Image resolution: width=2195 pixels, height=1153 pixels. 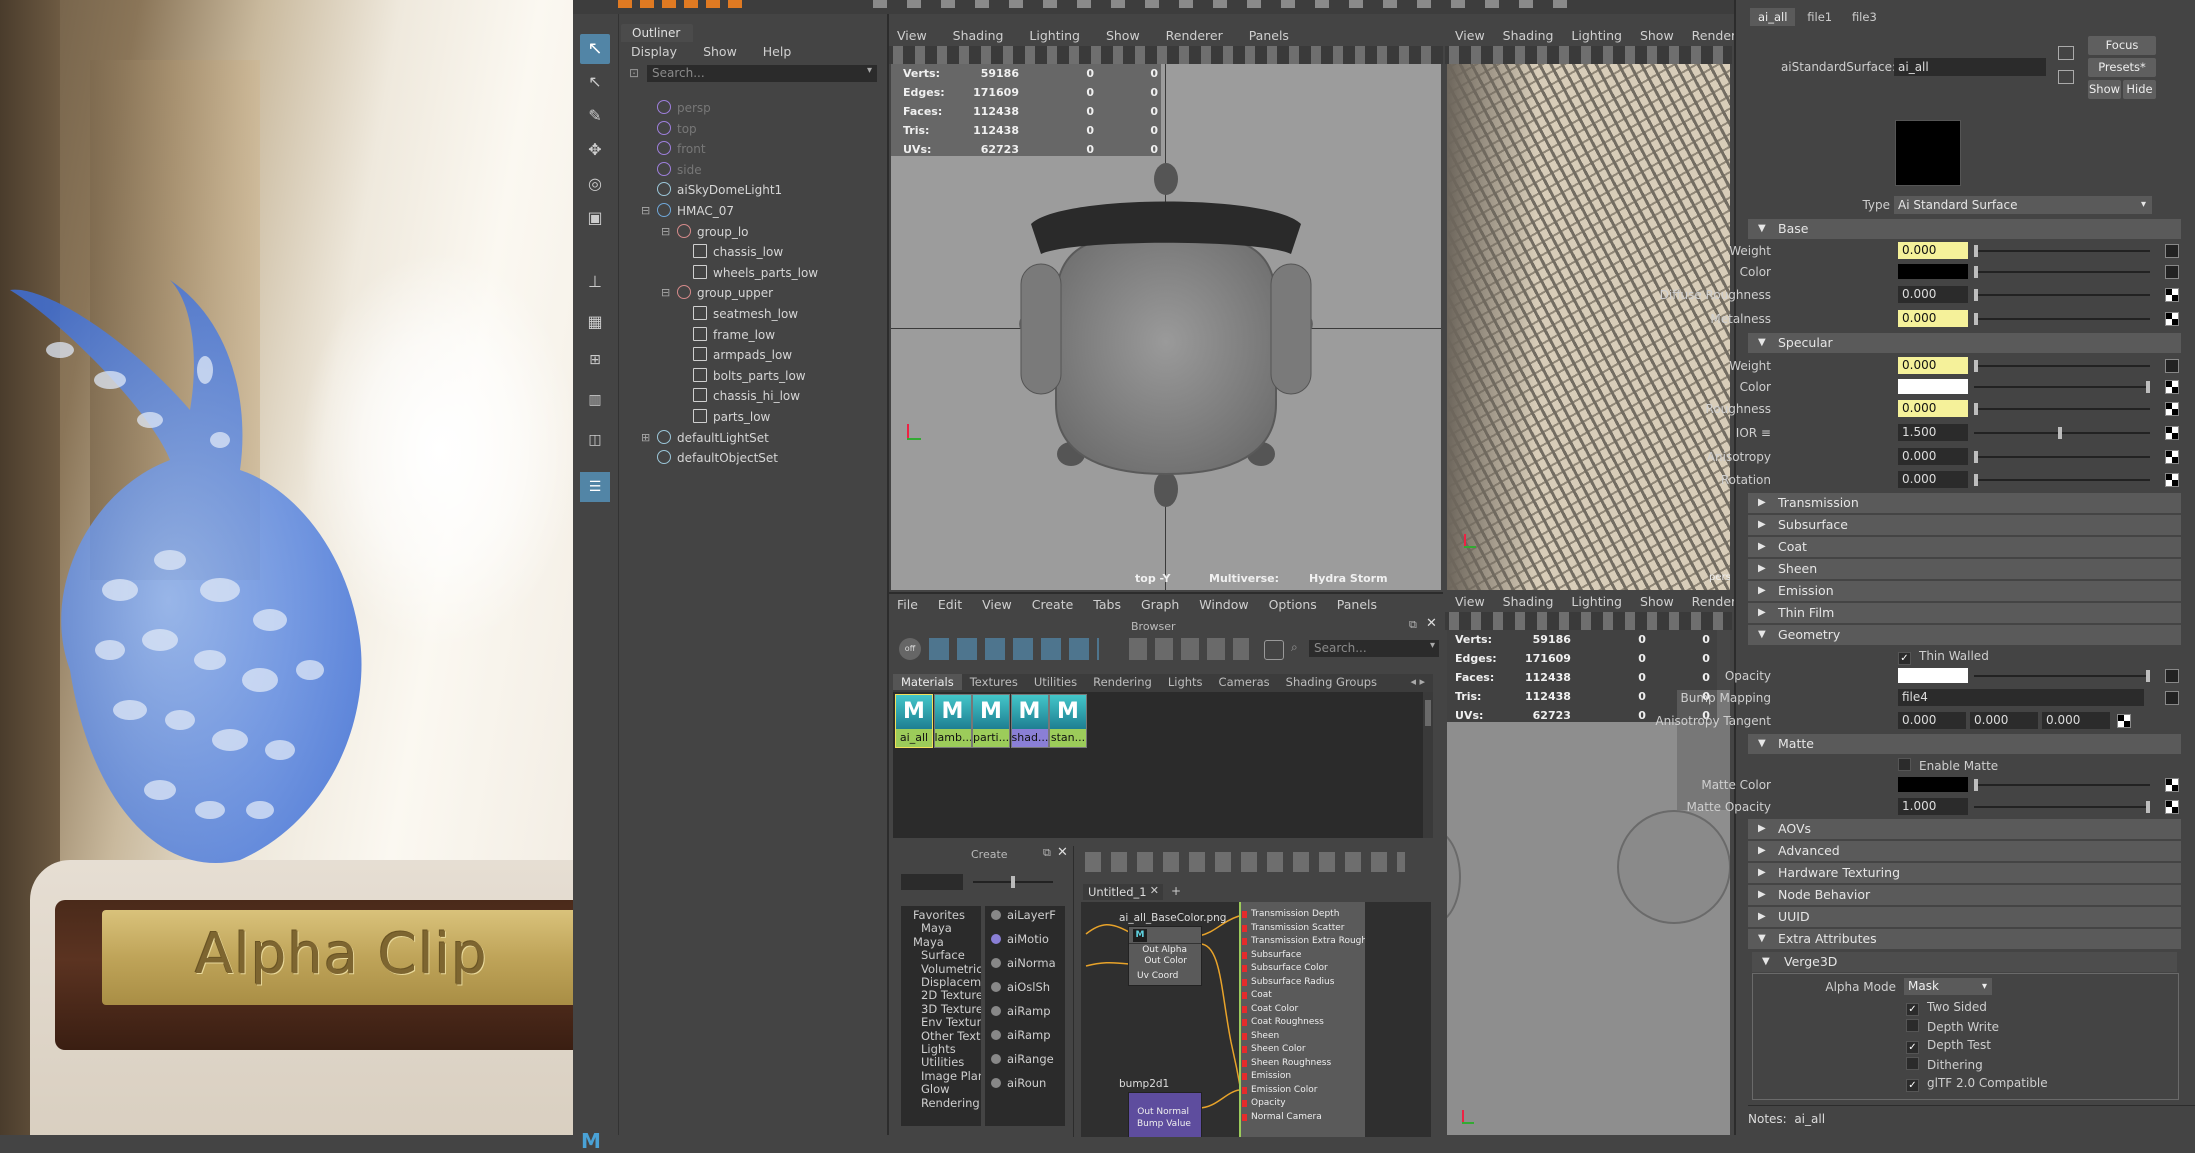 What do you see at coordinates (938, 1049) in the screenshot?
I see `create-category: Lights` at bounding box center [938, 1049].